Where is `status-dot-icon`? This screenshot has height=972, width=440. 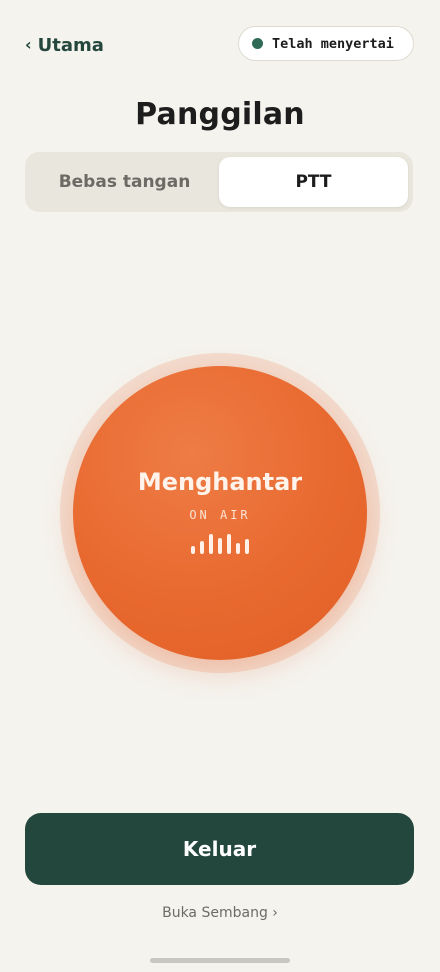
status-dot-icon is located at coordinates (257, 43).